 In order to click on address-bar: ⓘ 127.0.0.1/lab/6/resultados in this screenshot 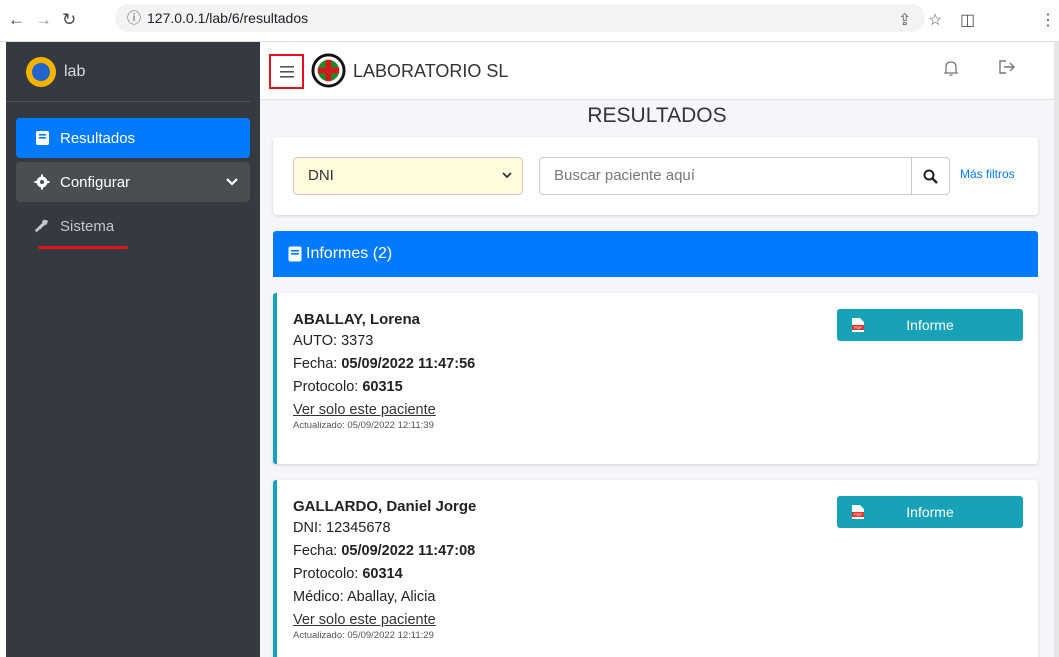, I will do `click(520, 18)`.